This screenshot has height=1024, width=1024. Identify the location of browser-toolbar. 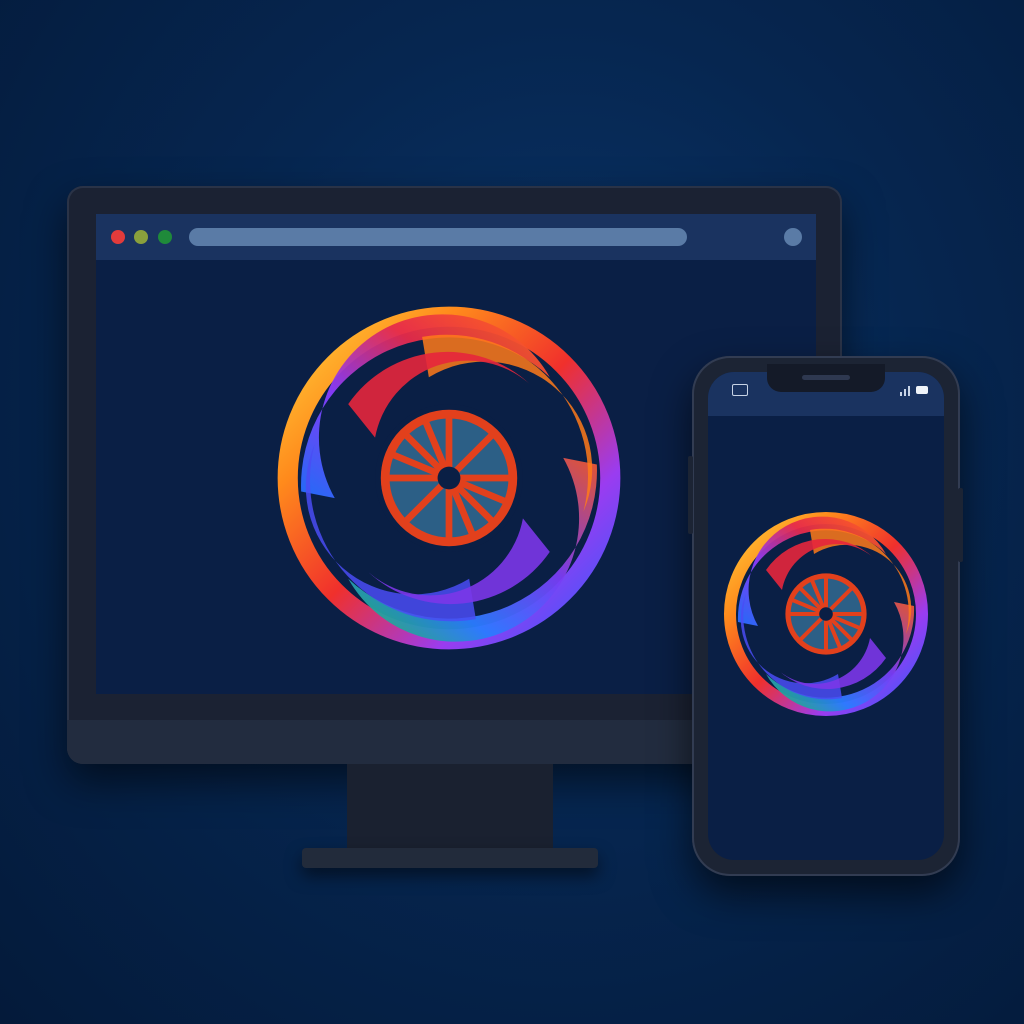
(456, 237).